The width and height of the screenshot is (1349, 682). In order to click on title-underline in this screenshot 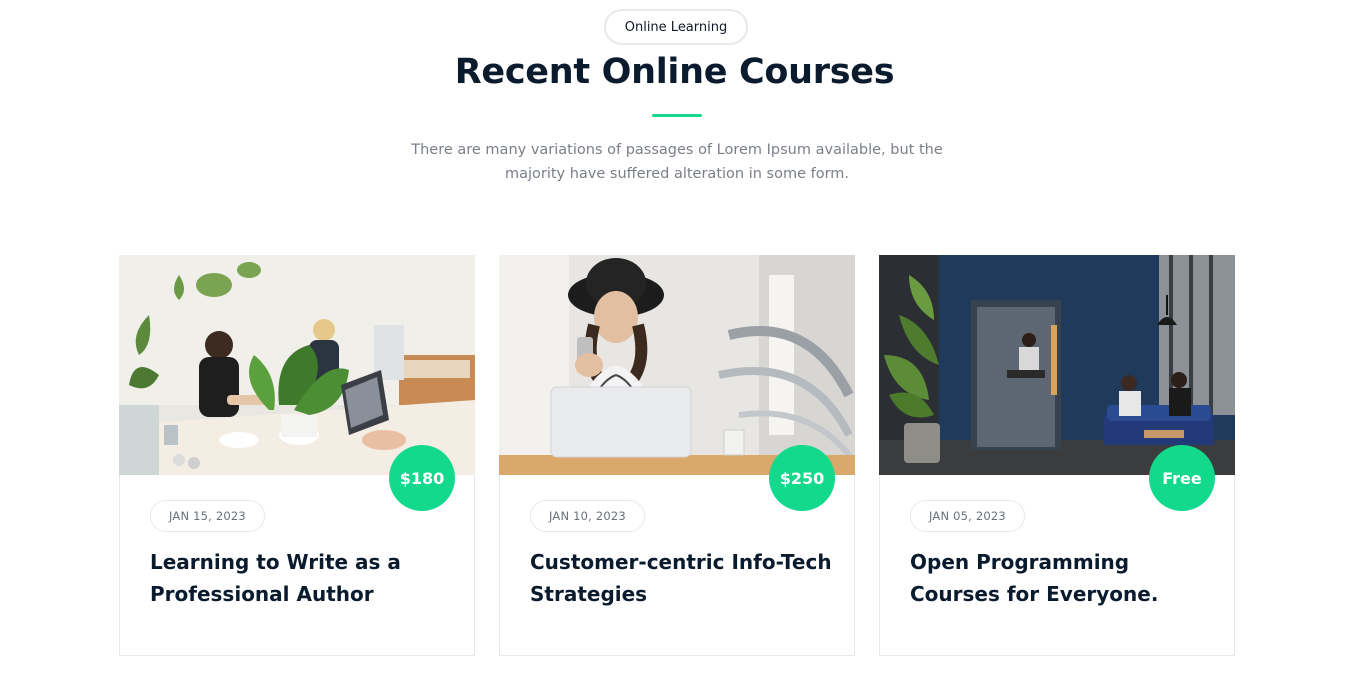, I will do `click(677, 115)`.